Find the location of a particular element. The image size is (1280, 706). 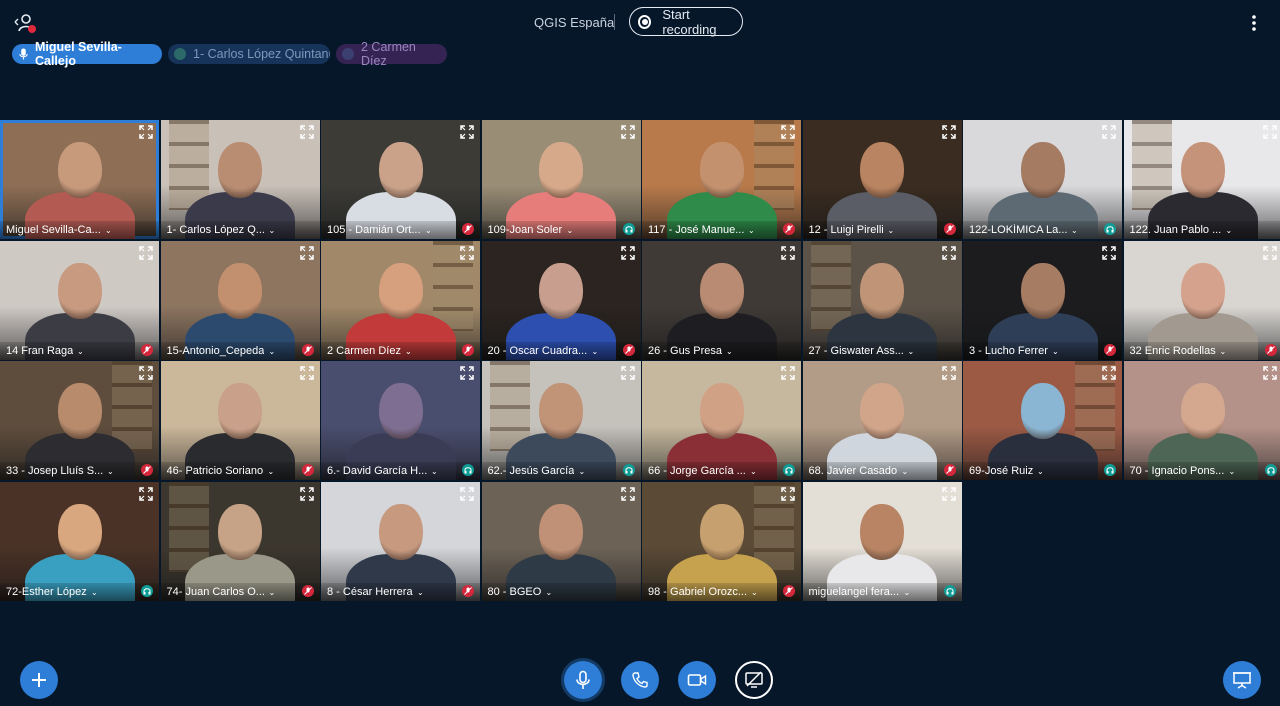

participant-name: 14 Fran Raga is located at coordinates (39, 351).